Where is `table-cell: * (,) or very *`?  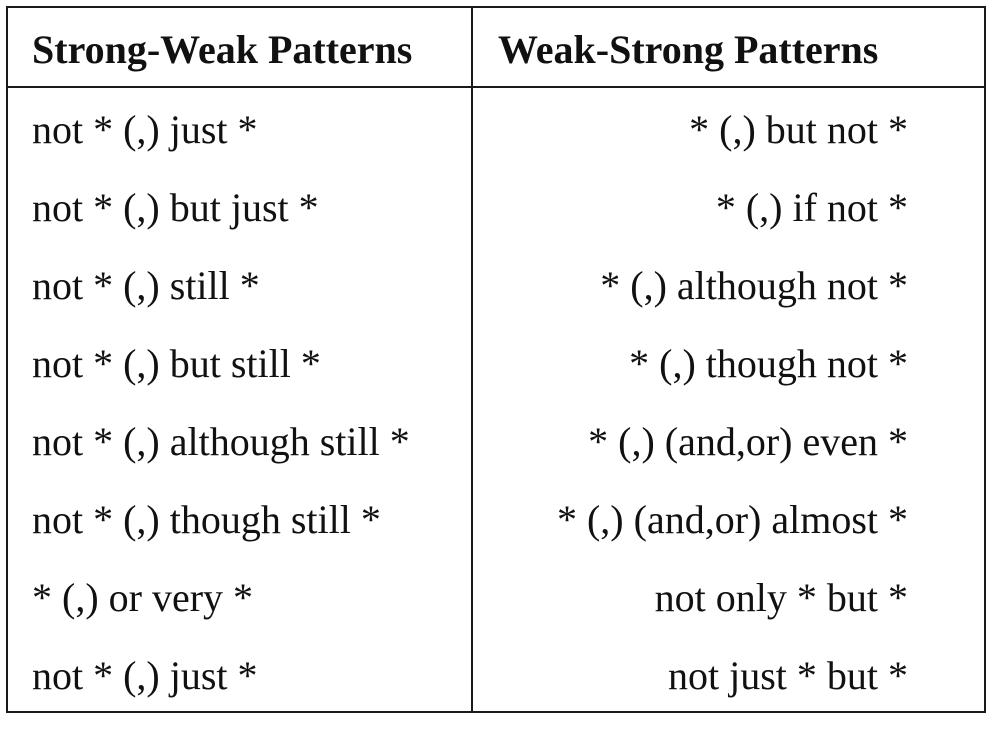
table-cell: * (,) or very * is located at coordinates (143, 597).